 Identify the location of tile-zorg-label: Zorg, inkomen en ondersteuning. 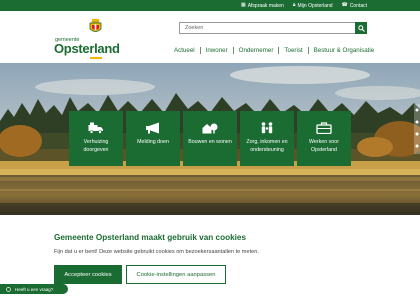
(267, 146).